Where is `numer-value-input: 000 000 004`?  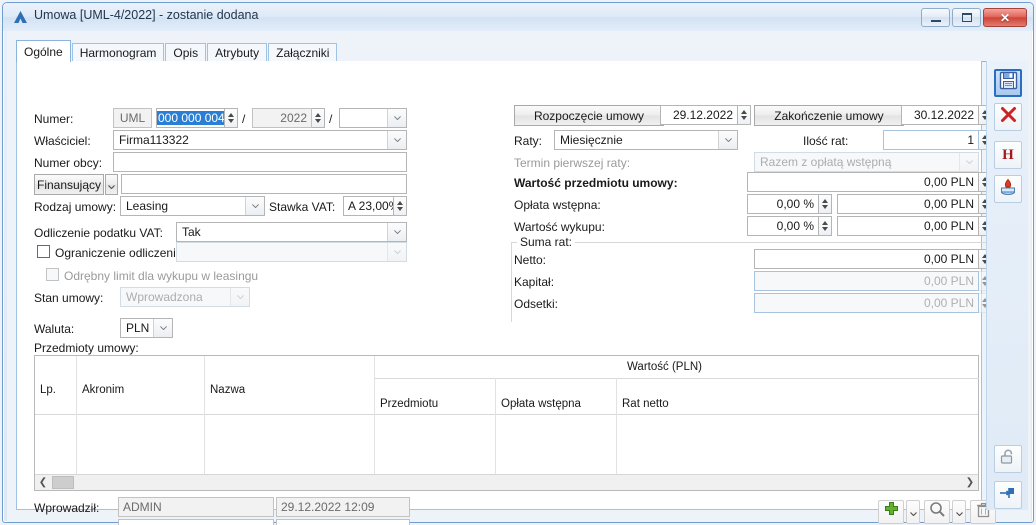
numer-value-input: 000 000 004 is located at coordinates (190, 118).